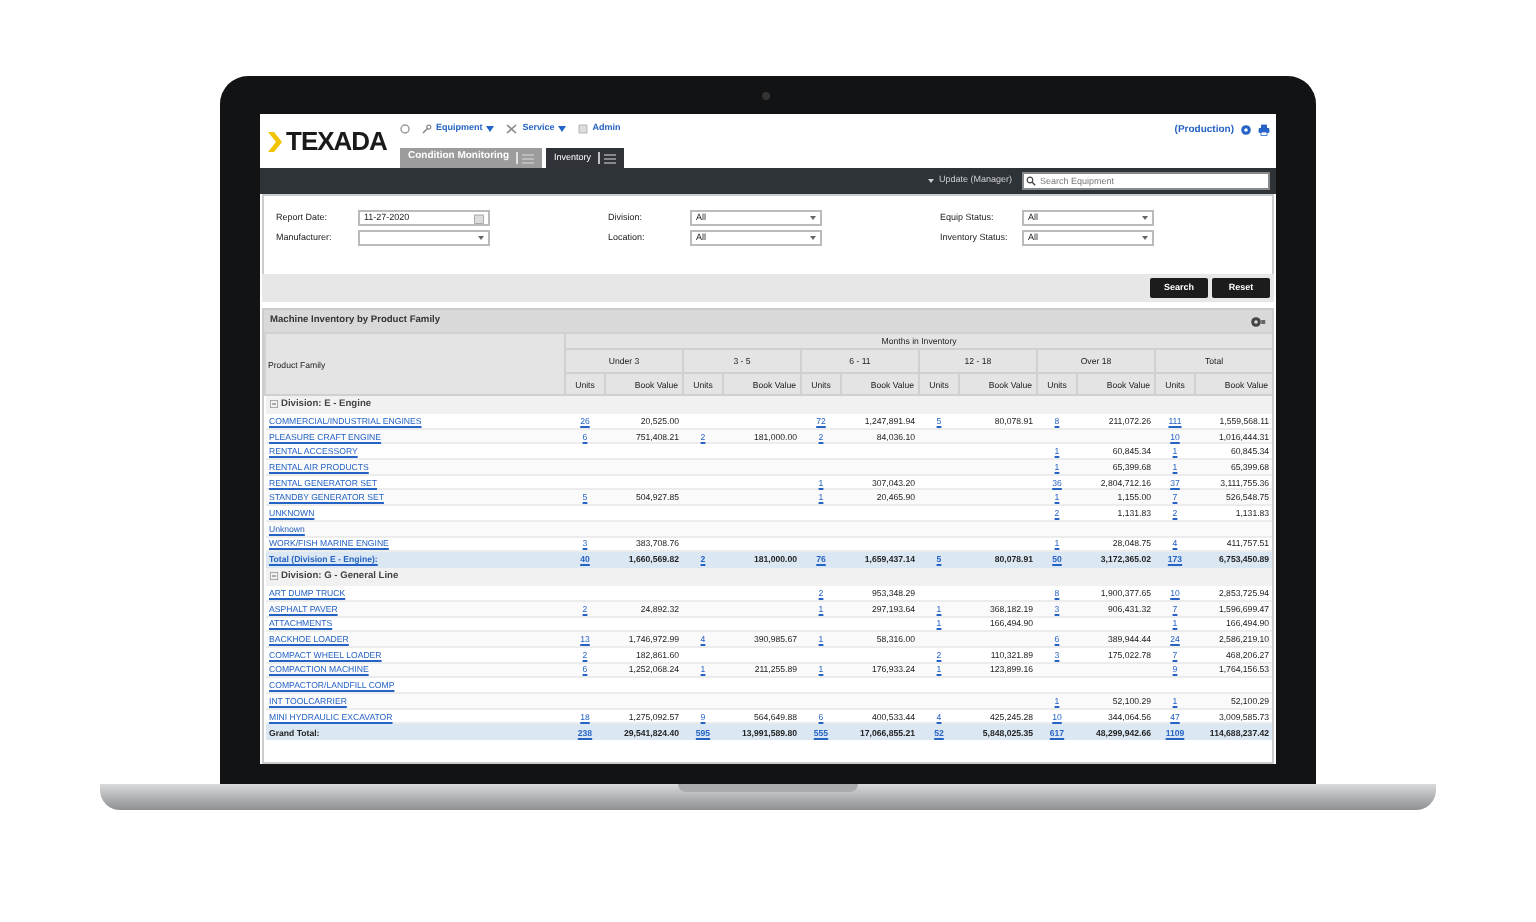 The image size is (1536, 922). I want to click on printer-icon, so click(1264, 130).